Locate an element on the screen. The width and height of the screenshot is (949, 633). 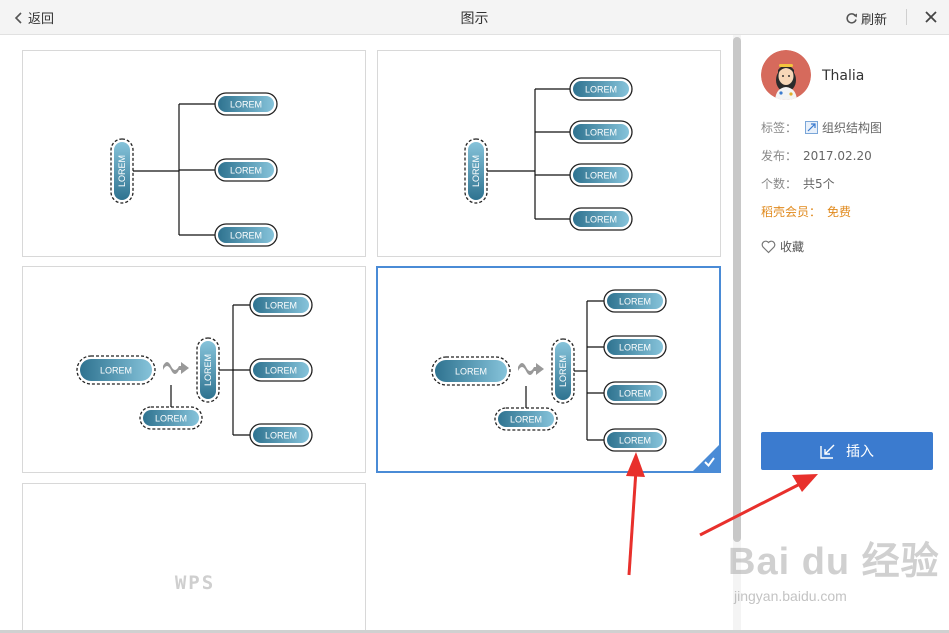
chevron-left-icon is located at coordinates (18, 17).